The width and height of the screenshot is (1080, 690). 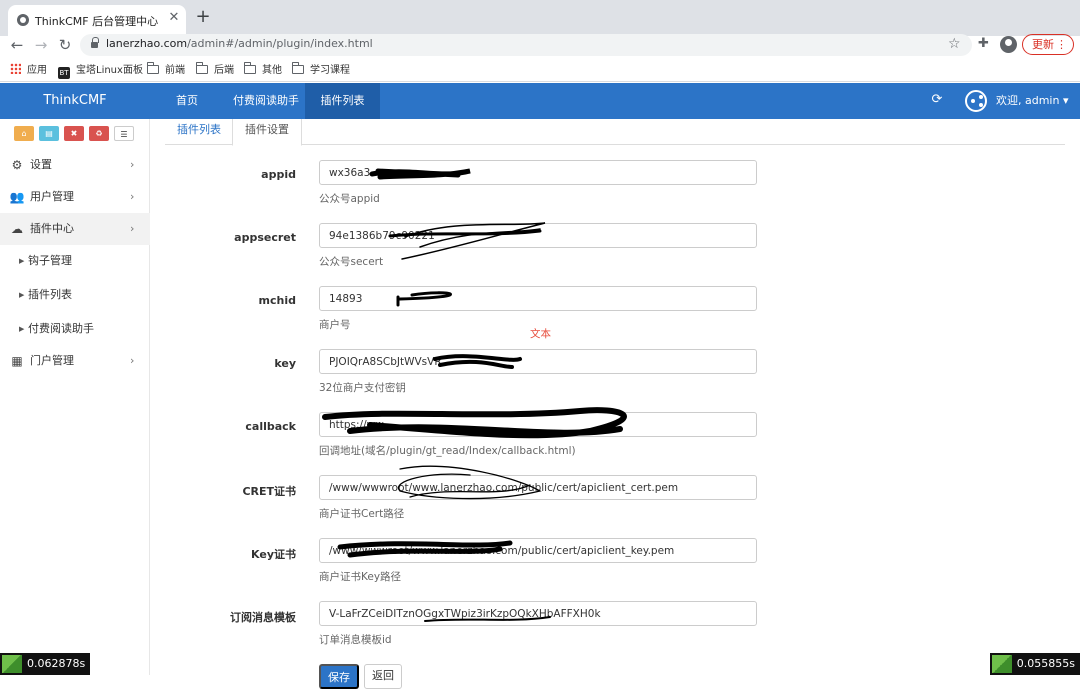 I want to click on new-tab-button: +, so click(x=203, y=17).